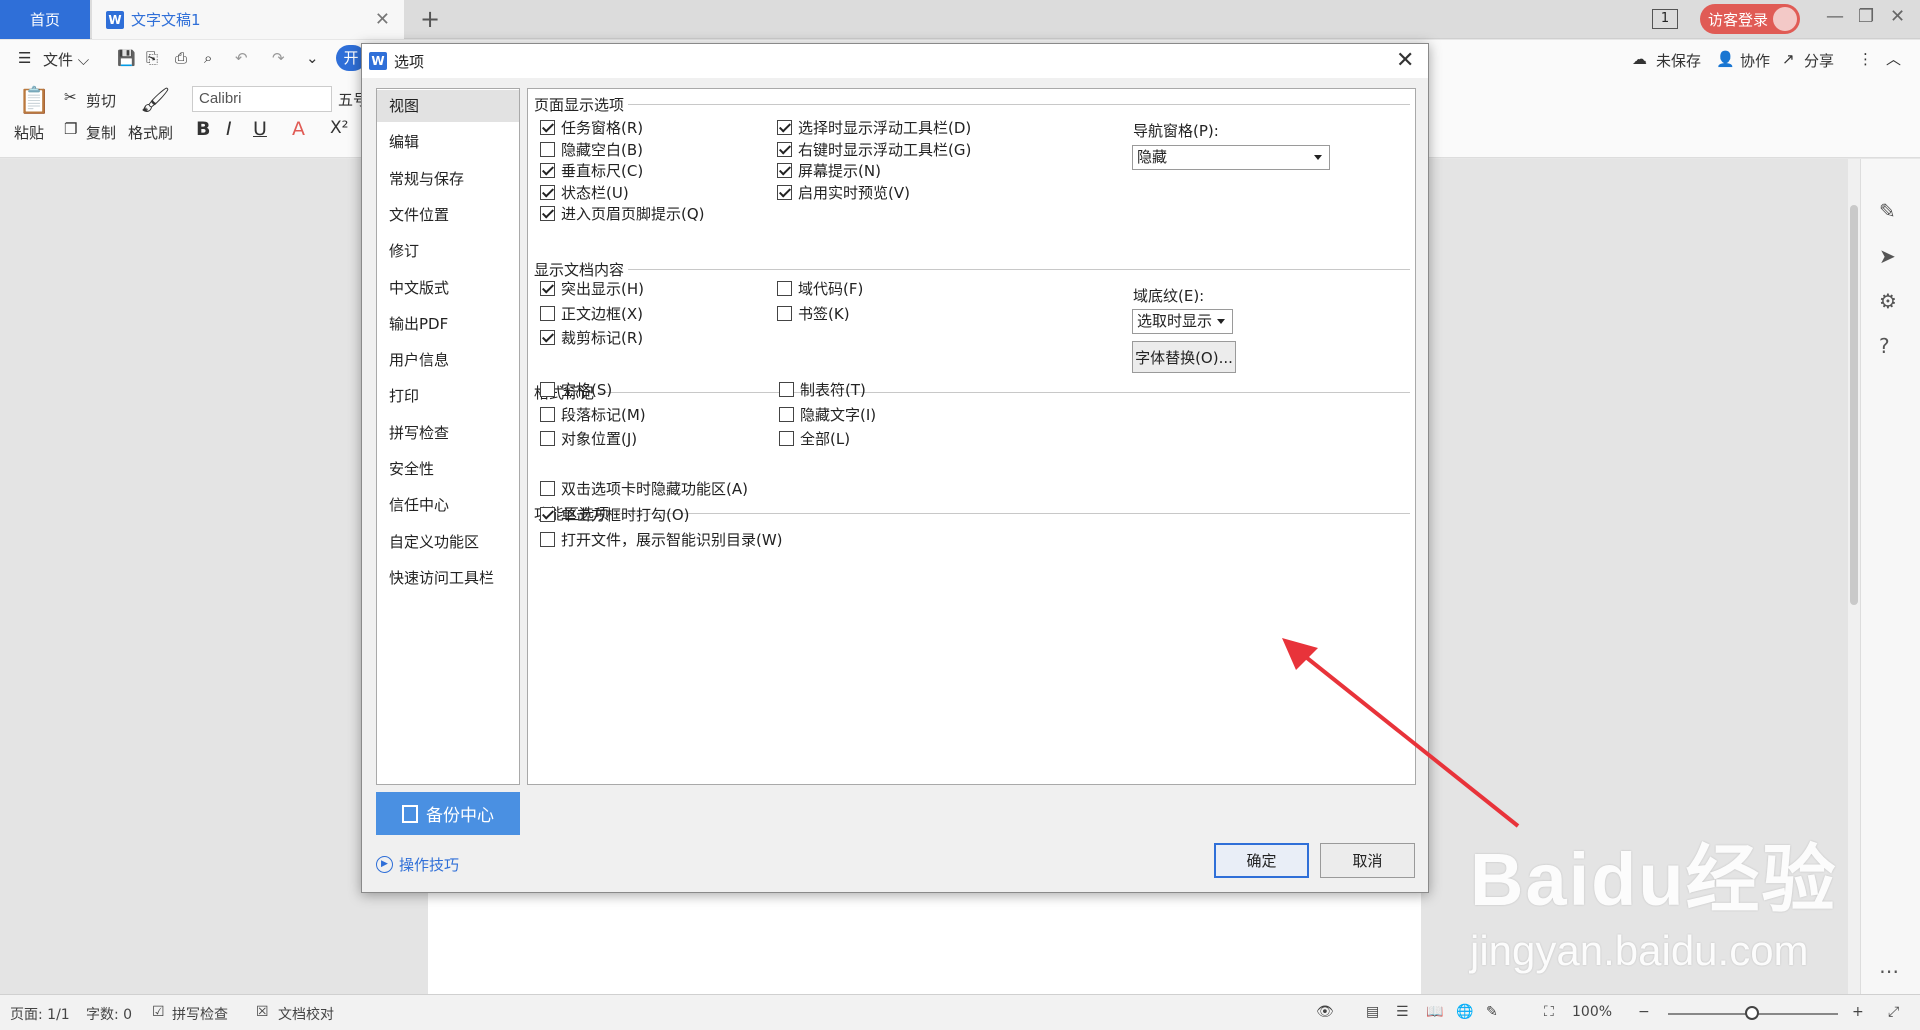 The width and height of the screenshot is (1920, 1030). I want to click on option-checkbox: 全部(L), so click(814, 438).